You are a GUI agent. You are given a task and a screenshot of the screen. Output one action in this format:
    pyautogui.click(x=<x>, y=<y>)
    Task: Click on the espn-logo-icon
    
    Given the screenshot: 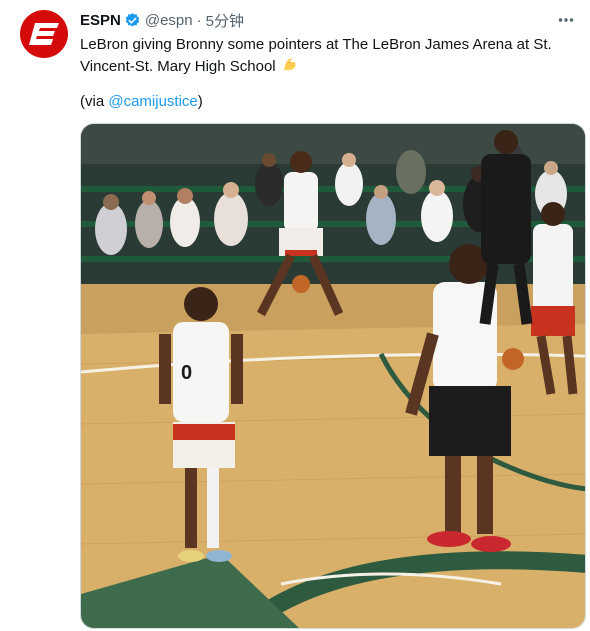 What is the action you would take?
    pyautogui.click(x=44, y=34)
    